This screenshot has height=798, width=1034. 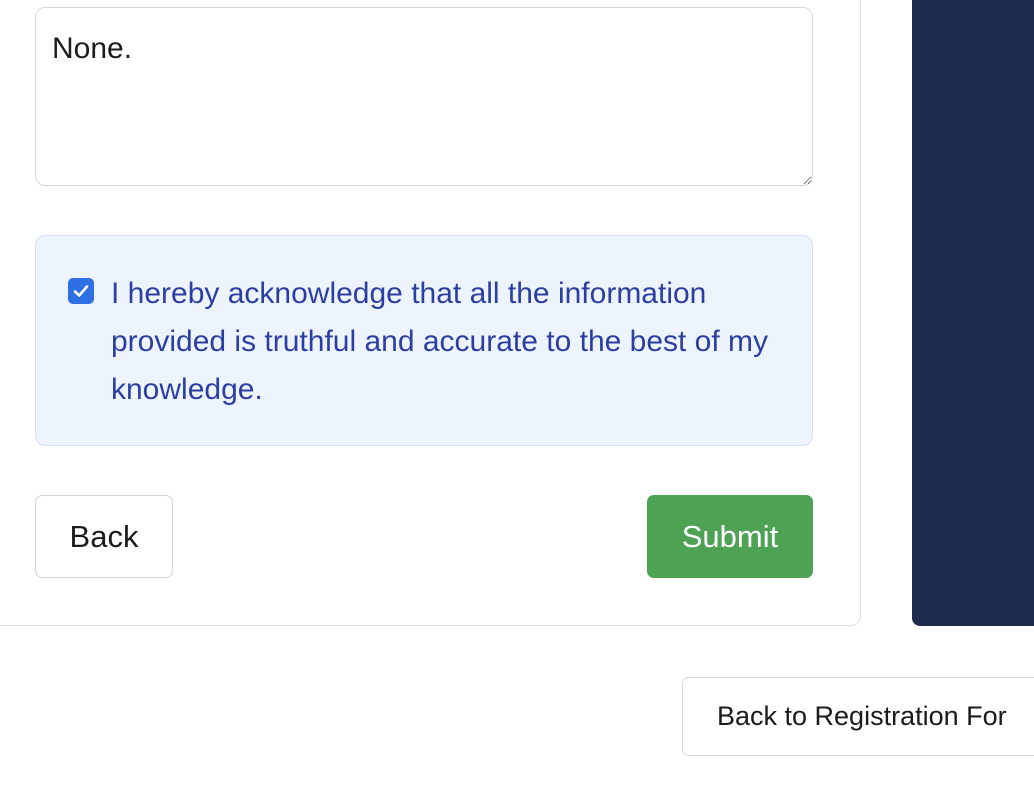 What do you see at coordinates (730, 536) in the screenshot?
I see `submit-button: Submit` at bounding box center [730, 536].